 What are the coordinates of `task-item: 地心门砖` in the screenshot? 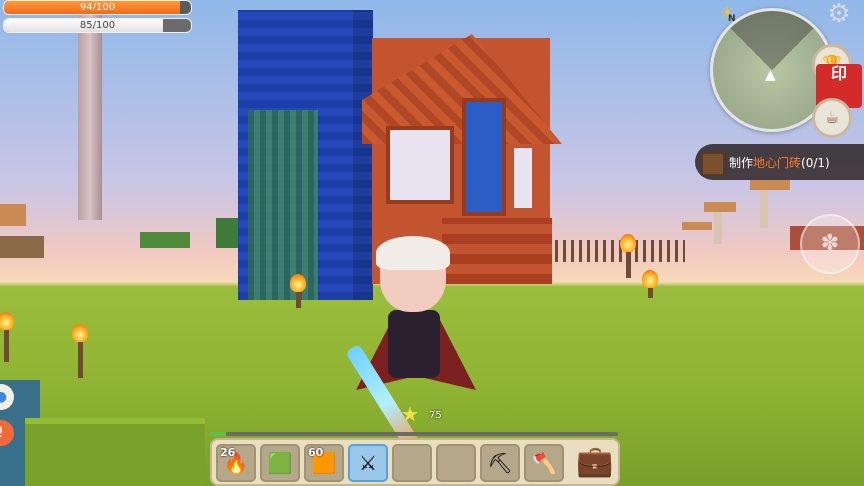 It's located at (777, 163).